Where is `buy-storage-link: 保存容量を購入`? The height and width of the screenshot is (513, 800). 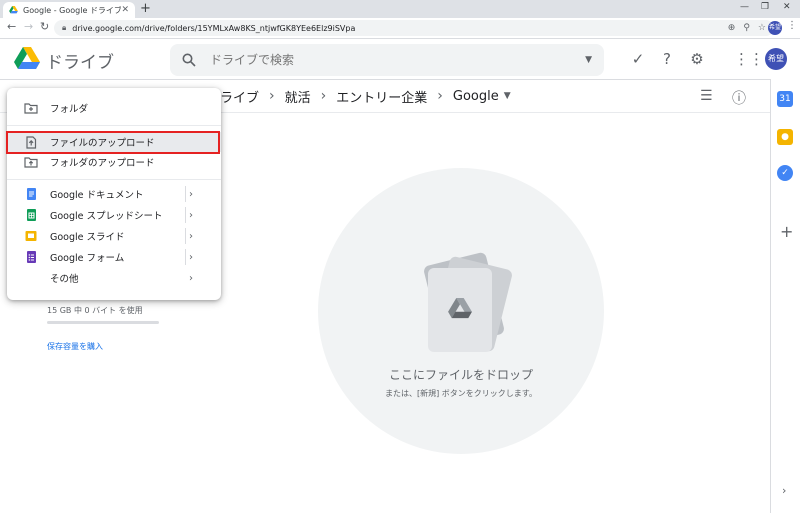 buy-storage-link: 保存容量を購入 is located at coordinates (75, 346).